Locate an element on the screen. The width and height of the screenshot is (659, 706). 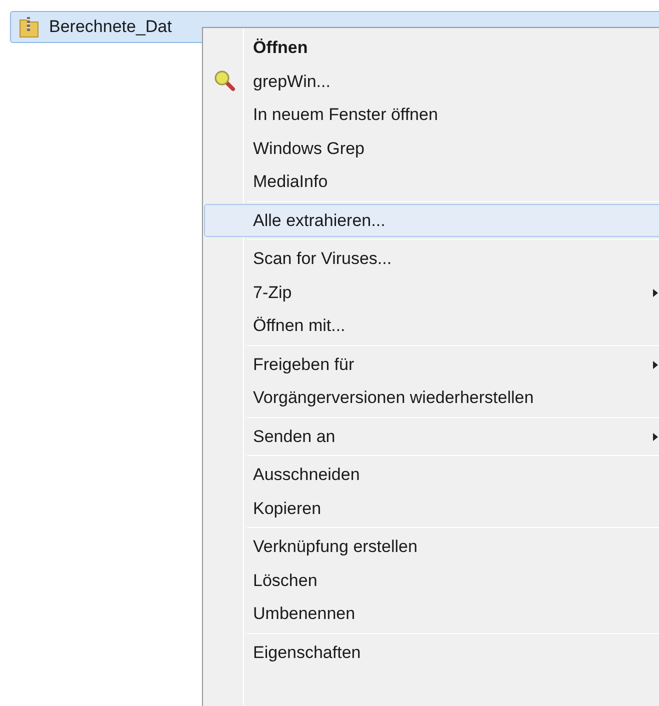
file-name: Berechnete_Dat is located at coordinates (110, 27).